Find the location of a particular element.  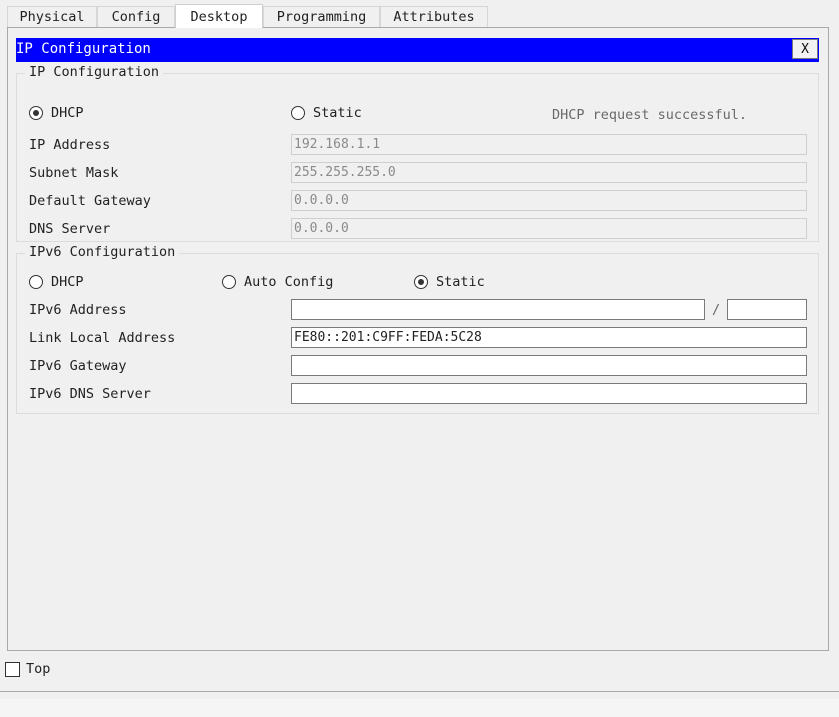

ipv4-static-label: Static is located at coordinates (337, 113).